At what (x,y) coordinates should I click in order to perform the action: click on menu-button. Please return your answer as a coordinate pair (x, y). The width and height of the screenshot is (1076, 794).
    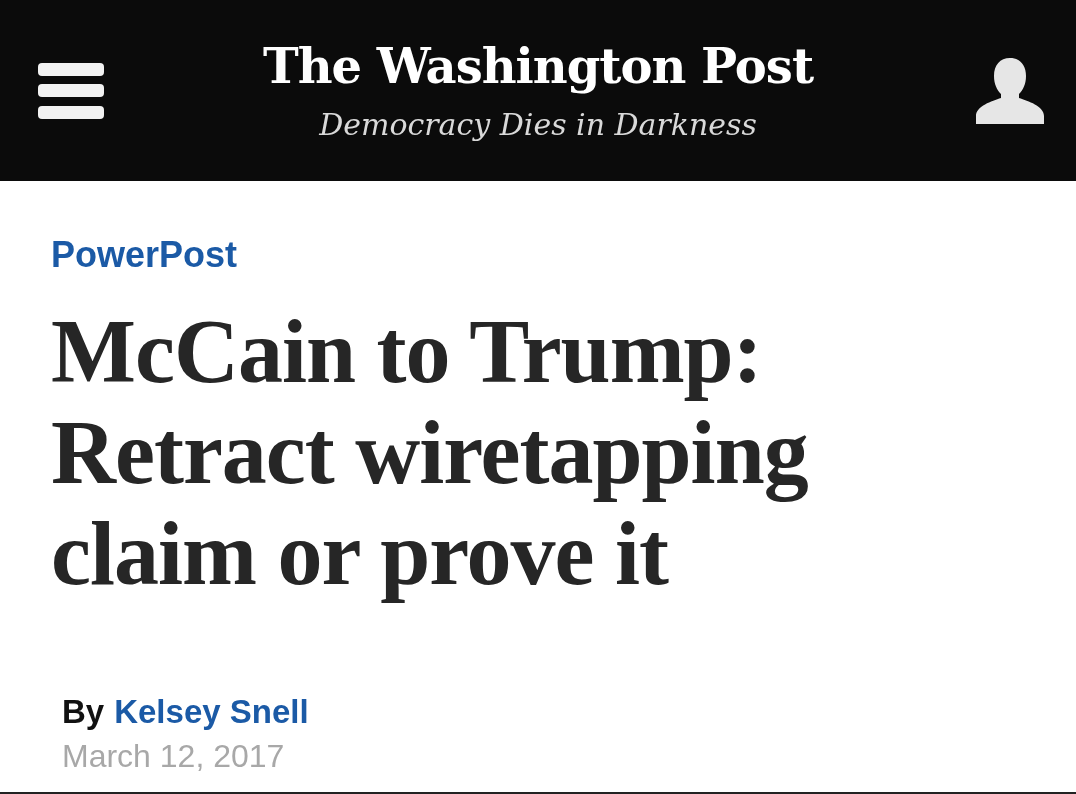
    Looking at the image, I should click on (71, 90).